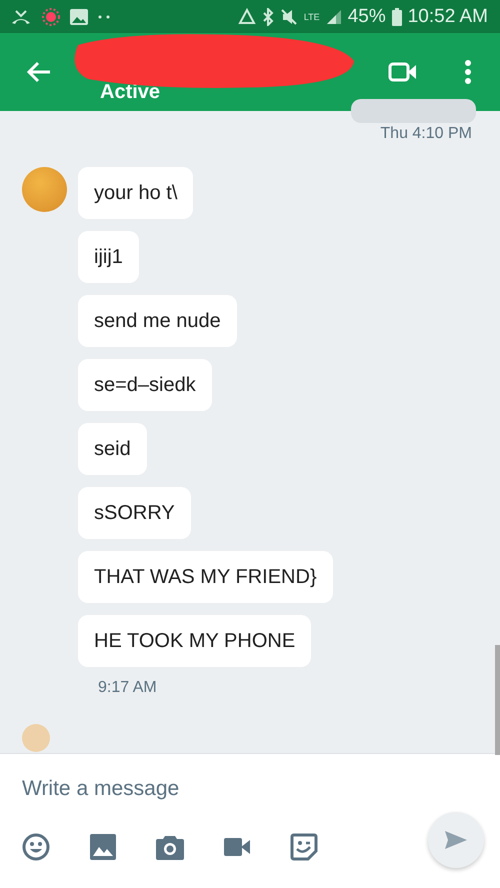 The height and width of the screenshot is (888, 500). I want to click on message-bubble: send me nude, so click(157, 321).